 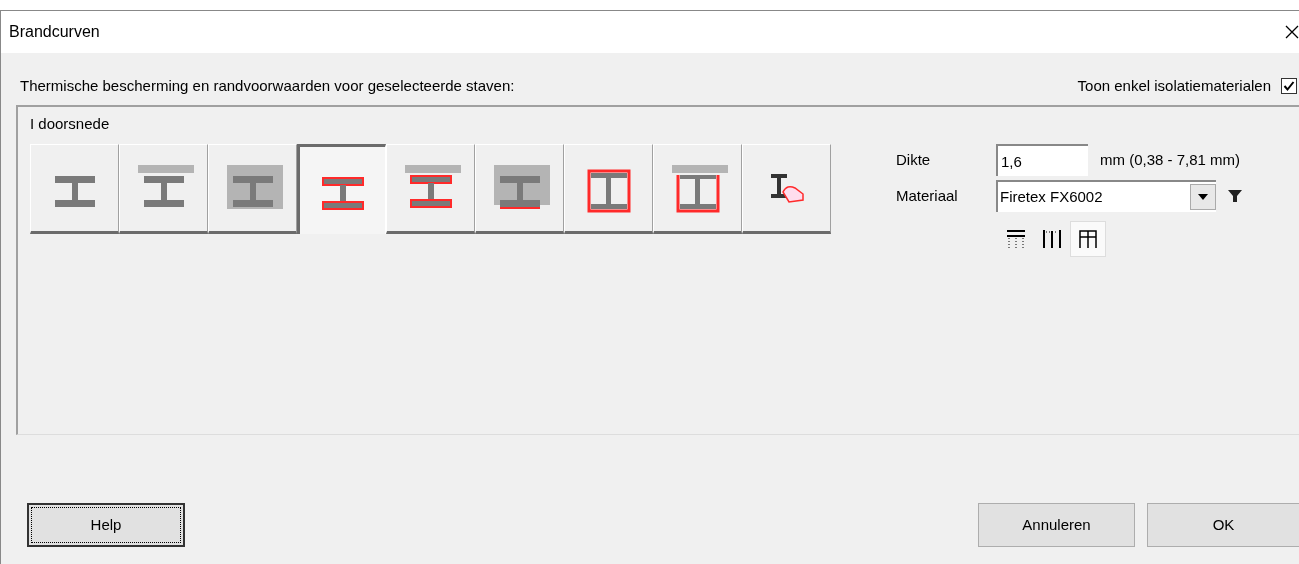 What do you see at coordinates (1170, 159) in the screenshot?
I see `thickness-range: mm (0,38 - 7,81 mm)` at bounding box center [1170, 159].